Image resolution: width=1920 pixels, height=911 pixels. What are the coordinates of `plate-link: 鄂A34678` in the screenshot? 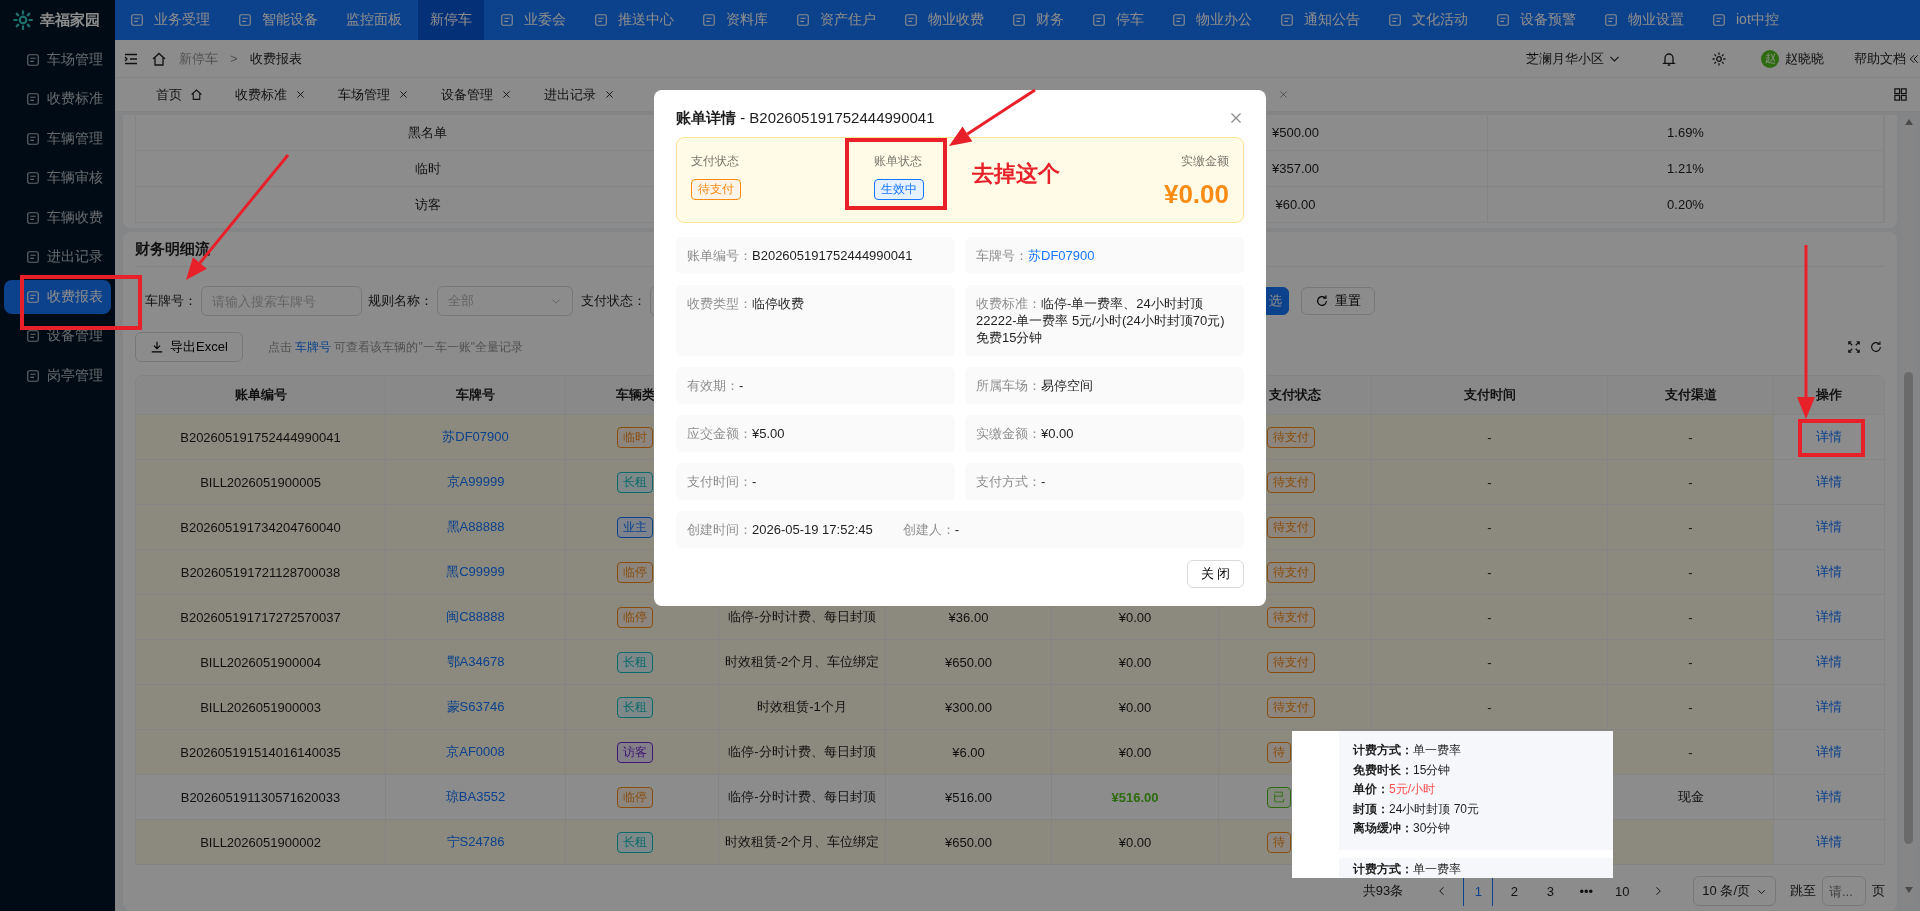 It's located at (475, 662).